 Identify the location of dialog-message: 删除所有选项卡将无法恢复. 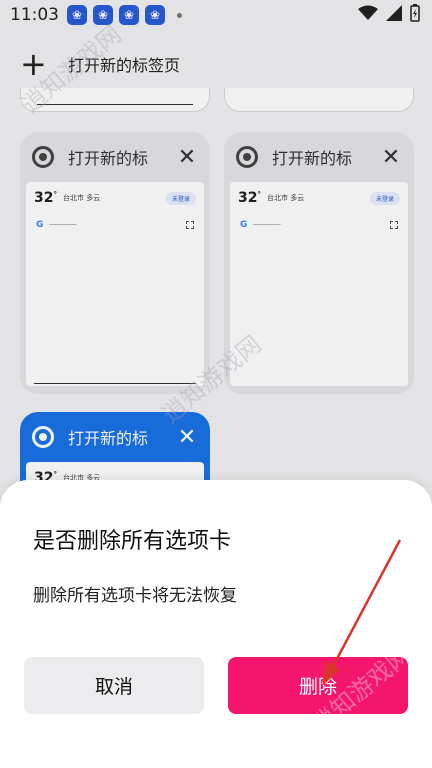
(135, 596).